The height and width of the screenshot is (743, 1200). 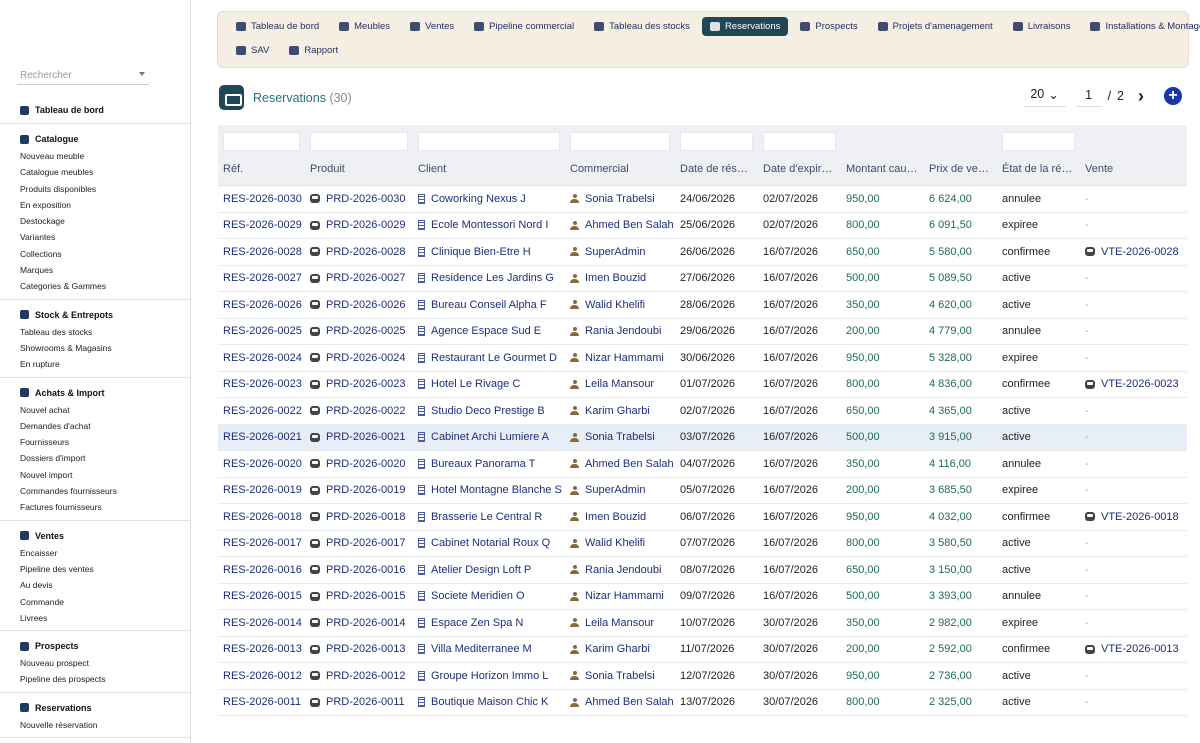 I want to click on product-link: PRD-2026-0027, so click(x=359, y=278).